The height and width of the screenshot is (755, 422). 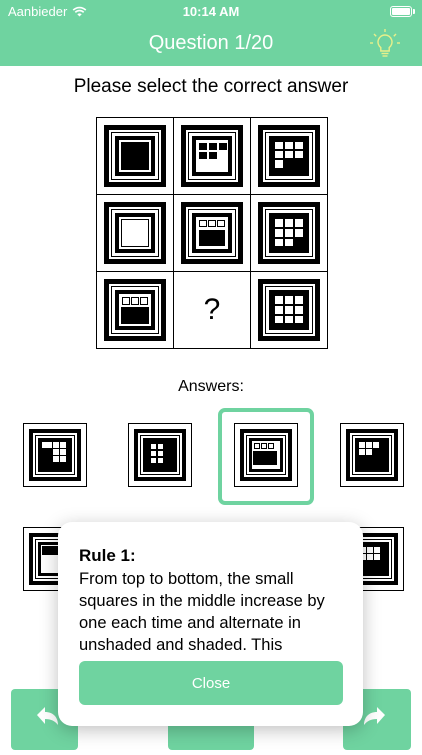 I want to click on rule-title: Rule 1:, so click(x=107, y=555).